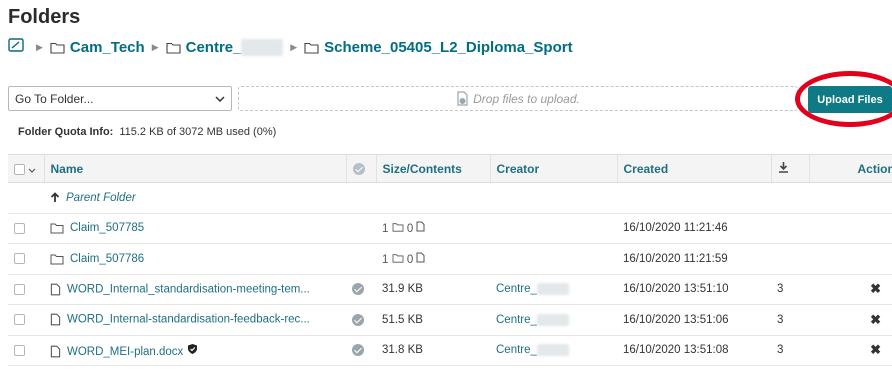  Describe the element at coordinates (101, 198) in the screenshot. I see `parent-folder-link: Parent Folder` at that location.